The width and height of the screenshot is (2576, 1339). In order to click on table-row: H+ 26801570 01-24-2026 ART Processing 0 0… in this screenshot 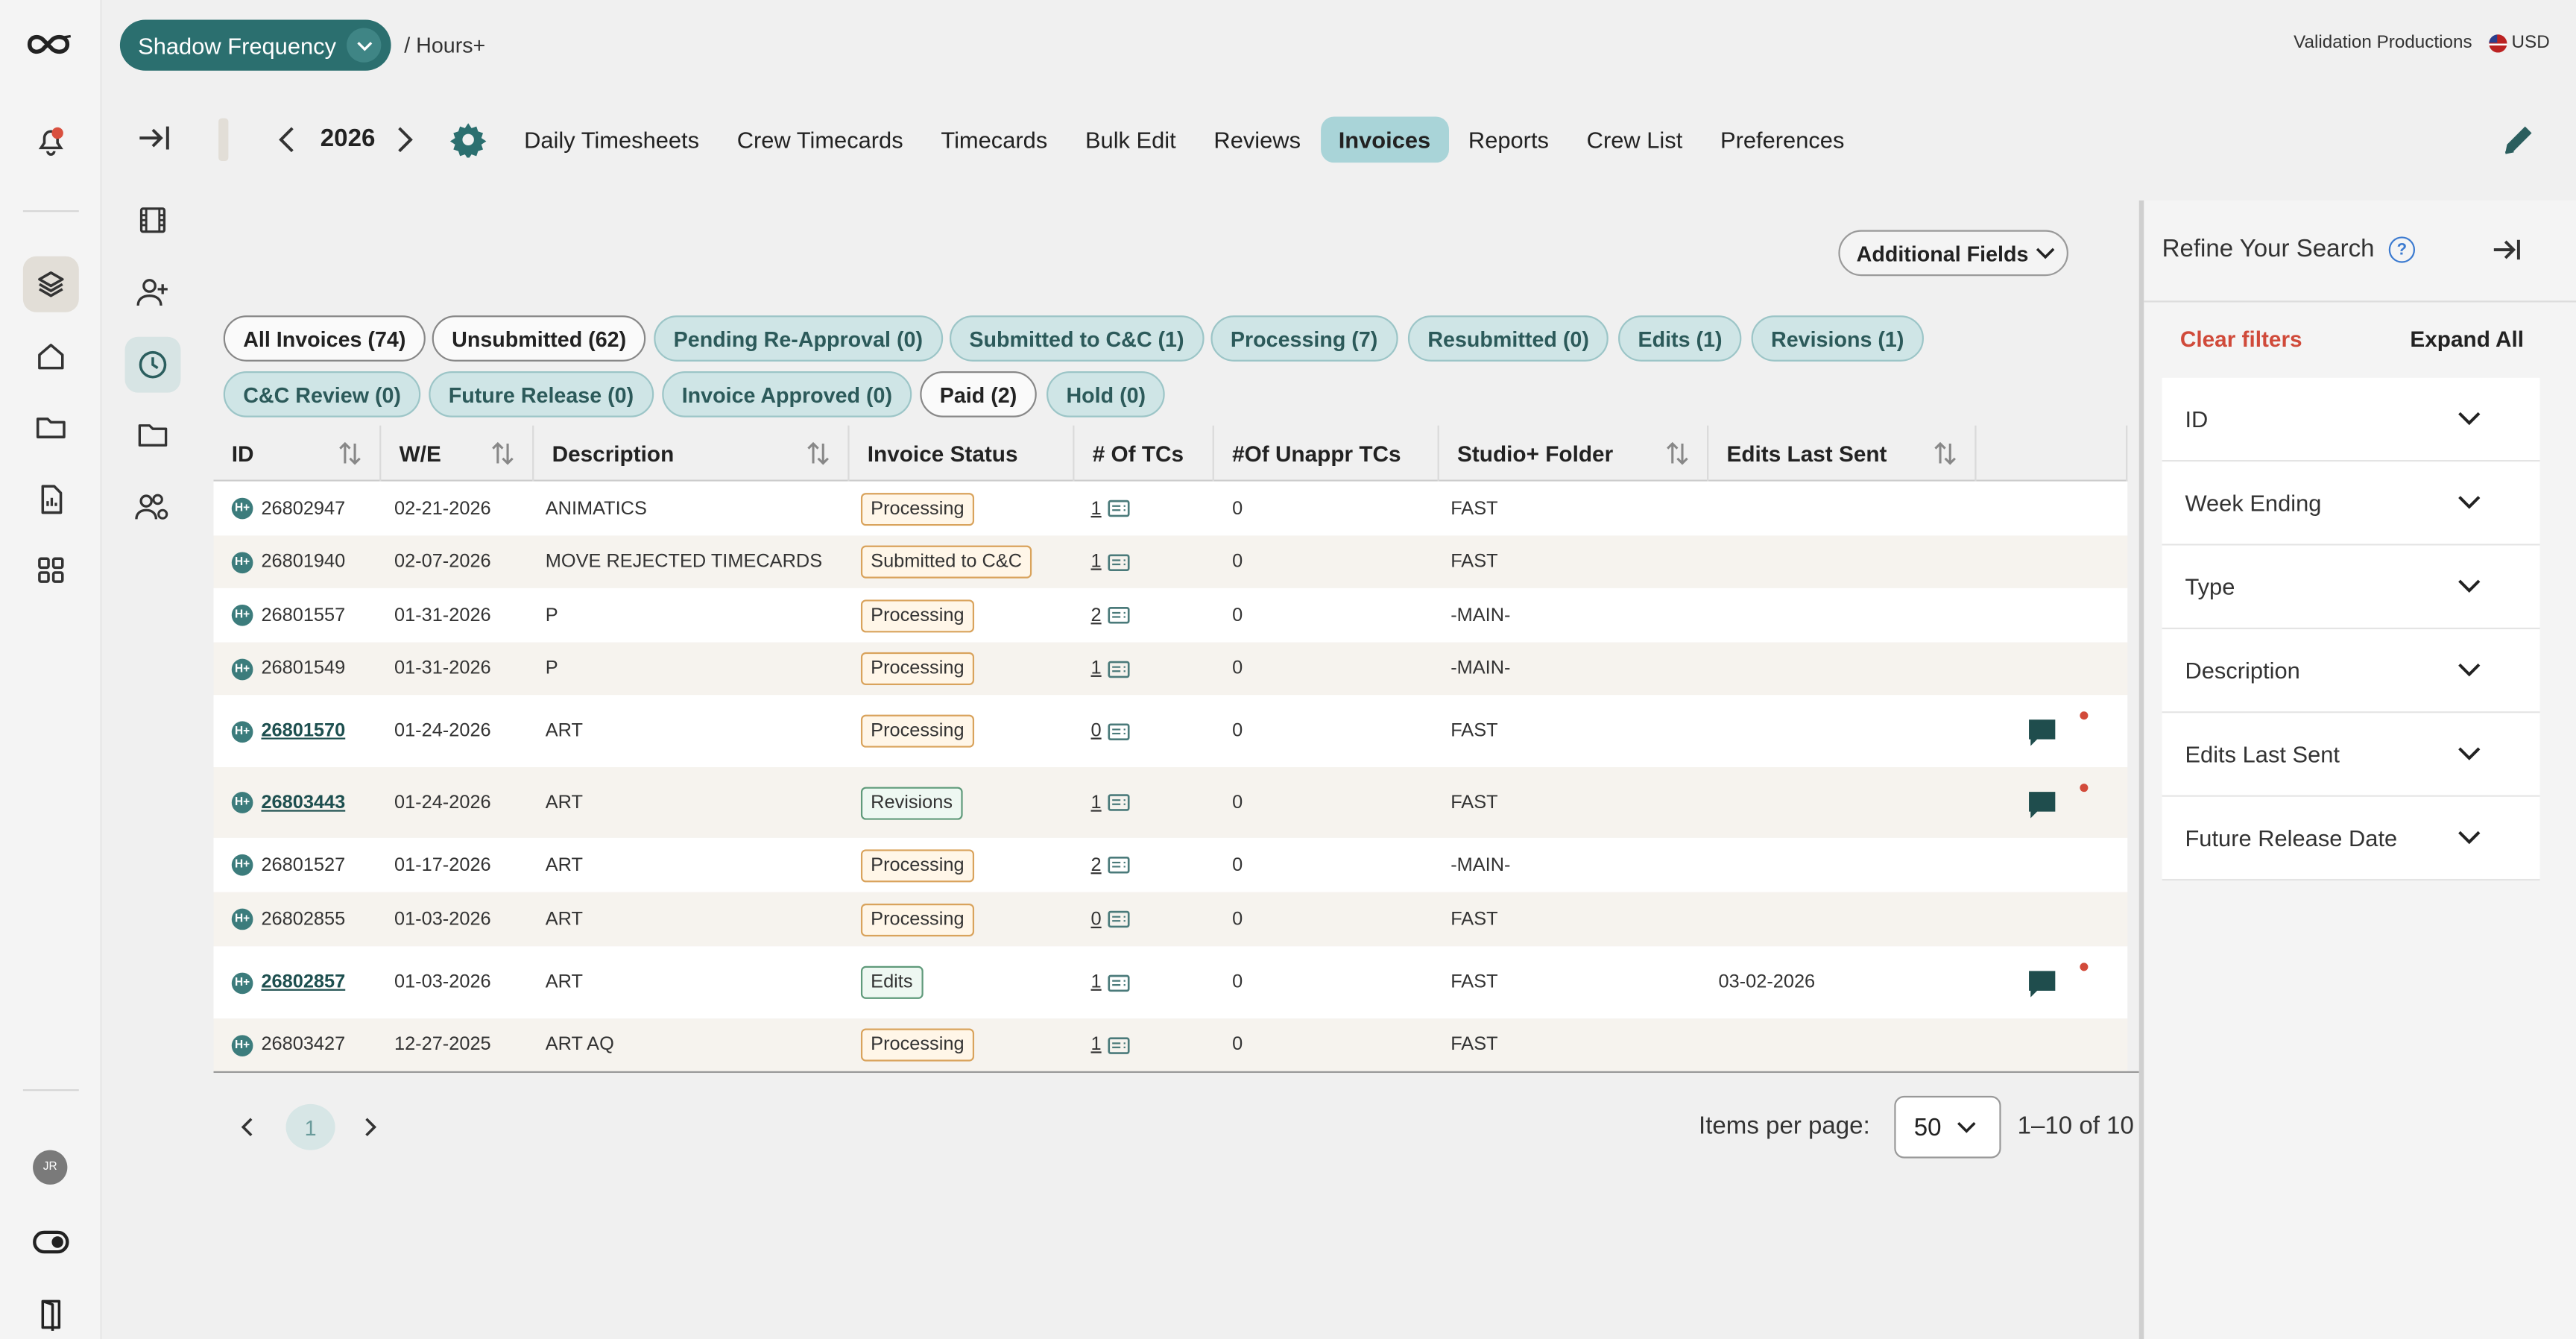, I will do `click(1170, 731)`.